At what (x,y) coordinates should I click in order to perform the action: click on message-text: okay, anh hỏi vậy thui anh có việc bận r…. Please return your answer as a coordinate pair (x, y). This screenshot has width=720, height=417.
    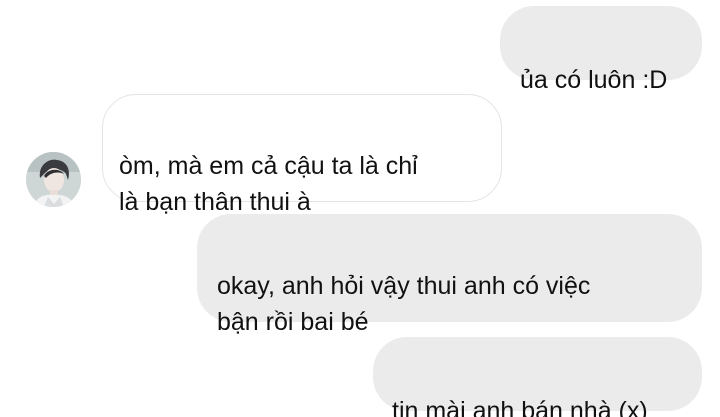
    Looking at the image, I should click on (404, 304).